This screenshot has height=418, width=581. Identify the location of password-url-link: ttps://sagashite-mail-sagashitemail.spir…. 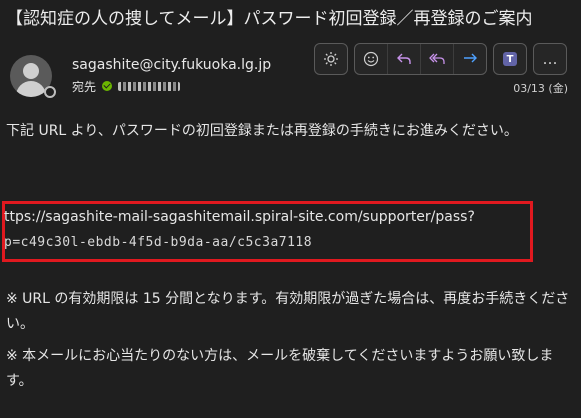
(268, 230).